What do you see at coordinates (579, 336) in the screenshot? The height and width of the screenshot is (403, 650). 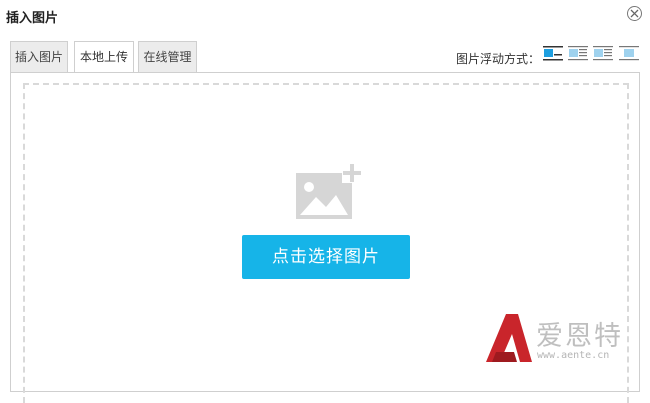 I see `watermark-brand: 爱恩特` at bounding box center [579, 336].